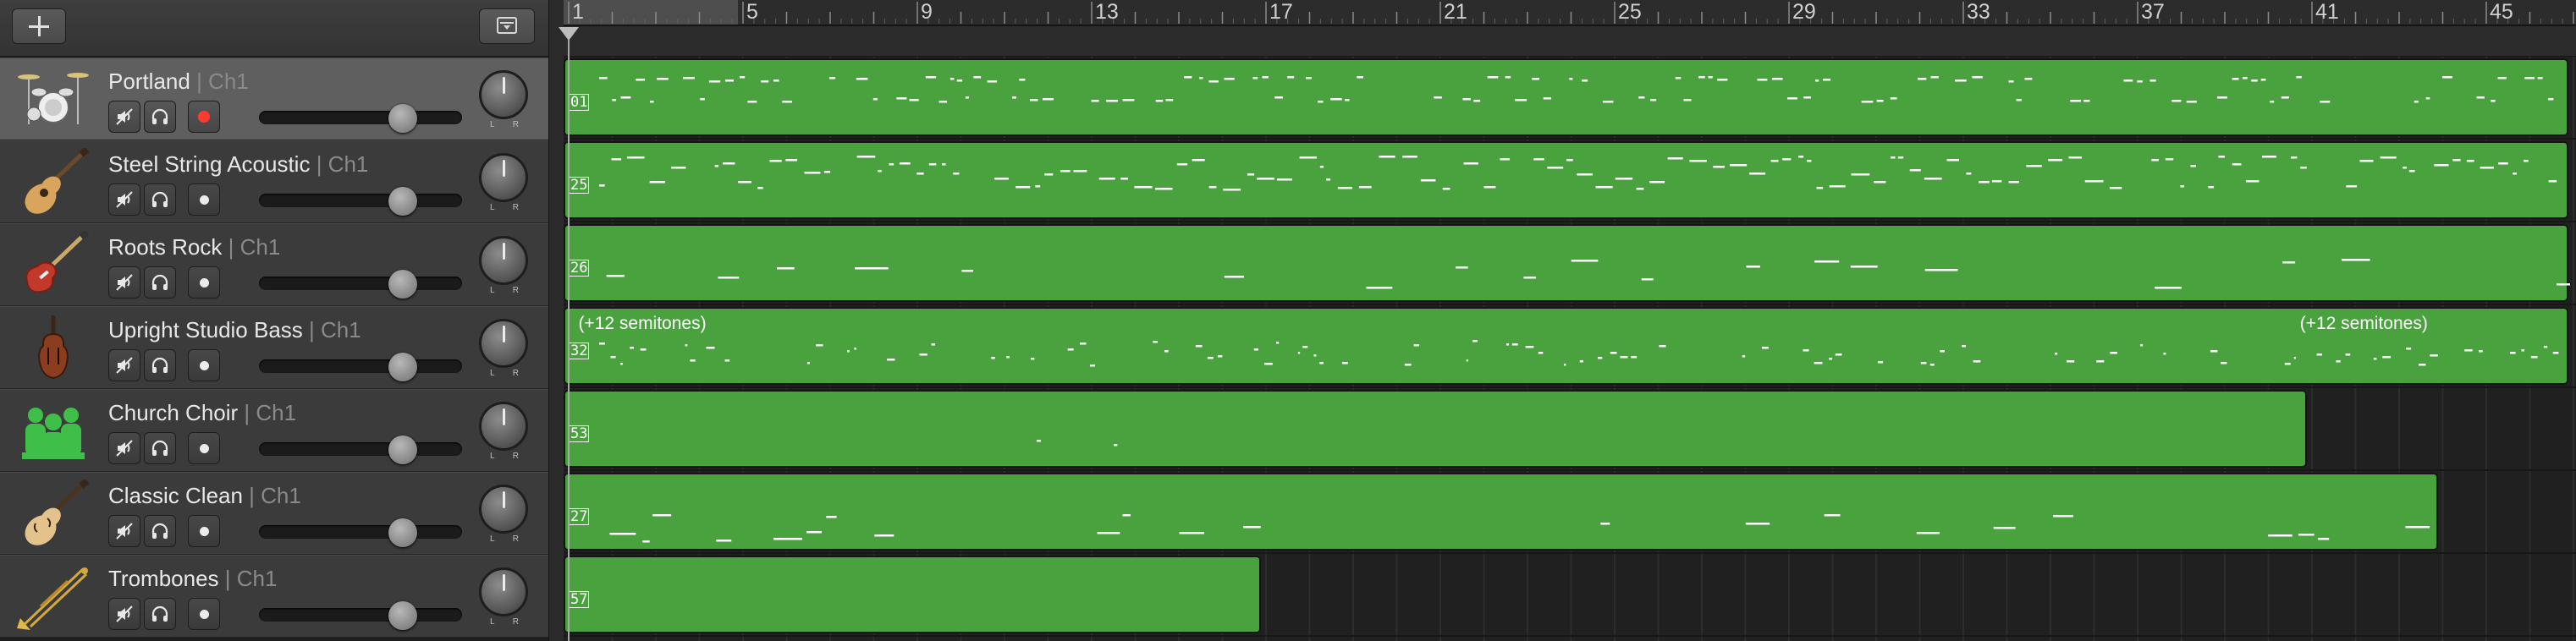 This screenshot has height=641, width=2576. I want to click on add-track-button, so click(39, 26).